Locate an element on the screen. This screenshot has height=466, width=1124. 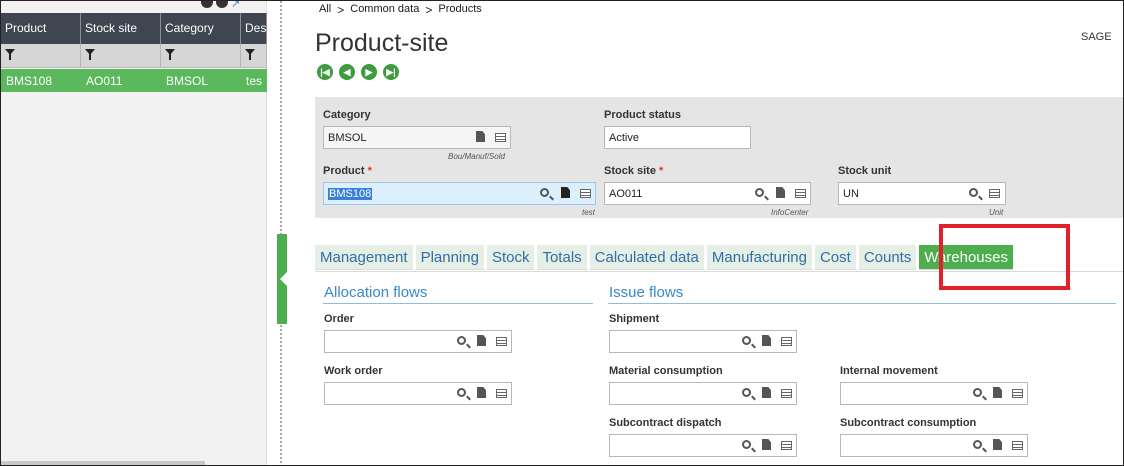
stock-site-label: Stock site * is located at coordinates (634, 171).